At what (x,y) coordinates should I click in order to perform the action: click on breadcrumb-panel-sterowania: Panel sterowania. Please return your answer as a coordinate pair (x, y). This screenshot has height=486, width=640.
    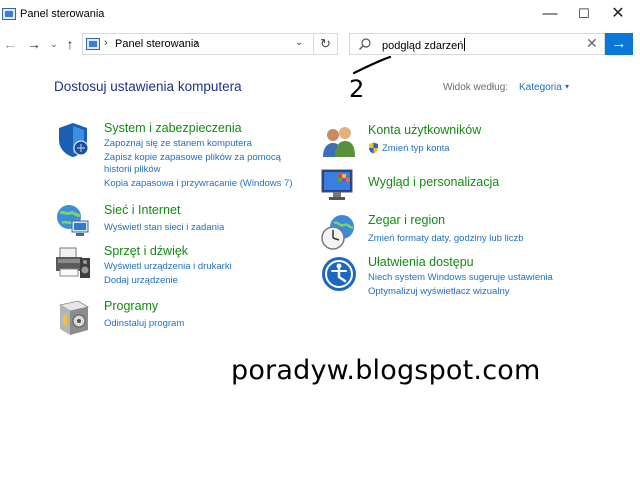
    Looking at the image, I should click on (157, 44).